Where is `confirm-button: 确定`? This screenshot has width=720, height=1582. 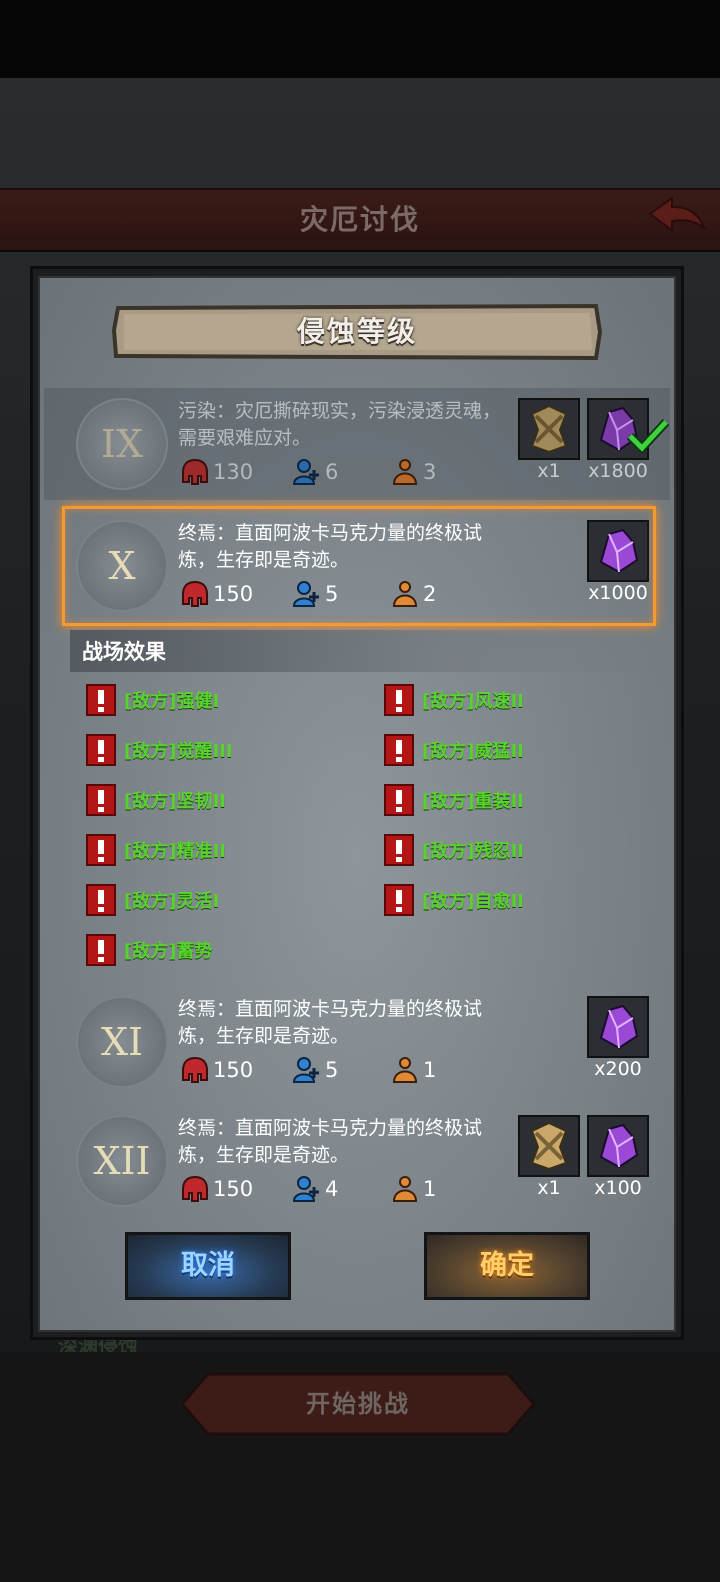
confirm-button: 确定 is located at coordinates (507, 1266).